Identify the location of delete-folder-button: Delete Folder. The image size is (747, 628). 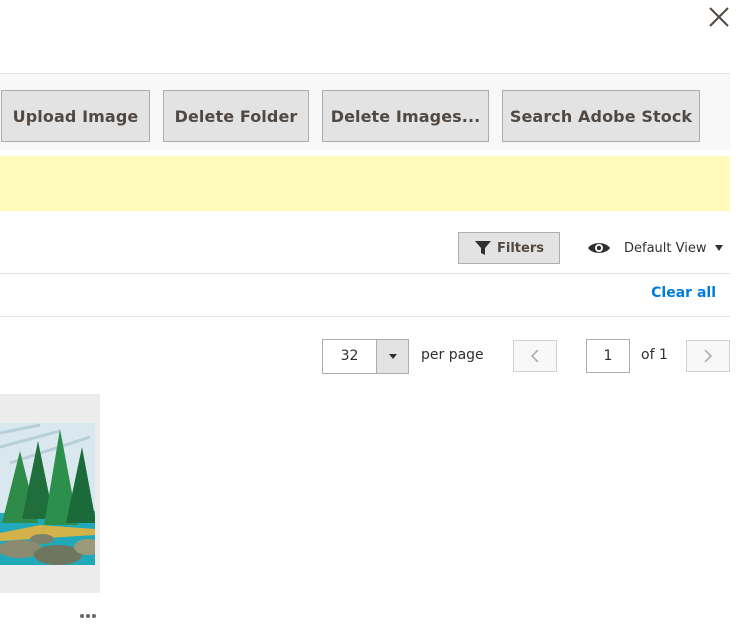
(236, 116).